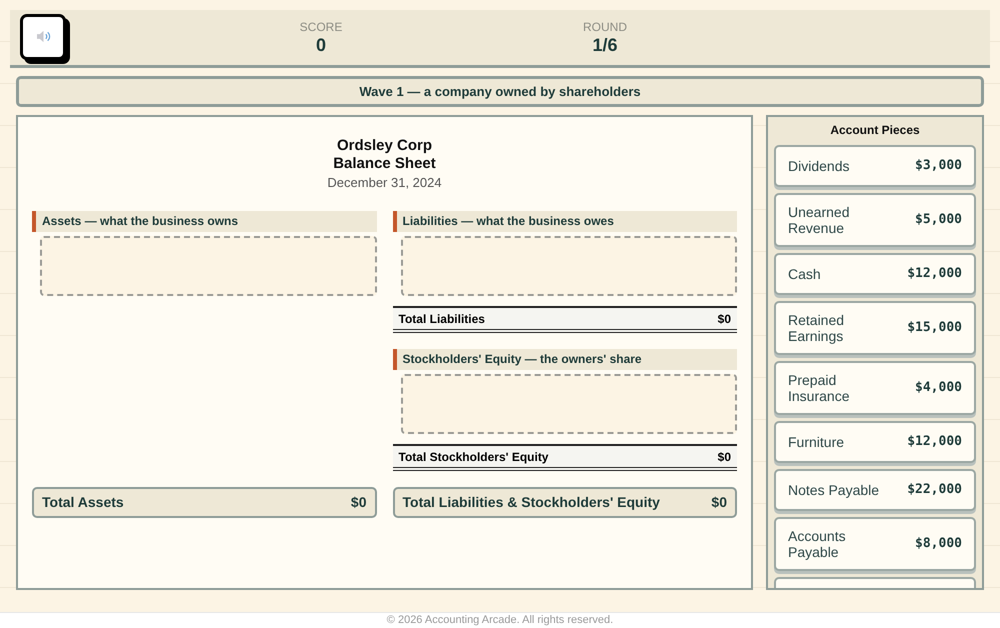 This screenshot has height=628, width=1000. Describe the element at coordinates (938, 388) in the screenshot. I see `card-amount: $4,000` at that location.